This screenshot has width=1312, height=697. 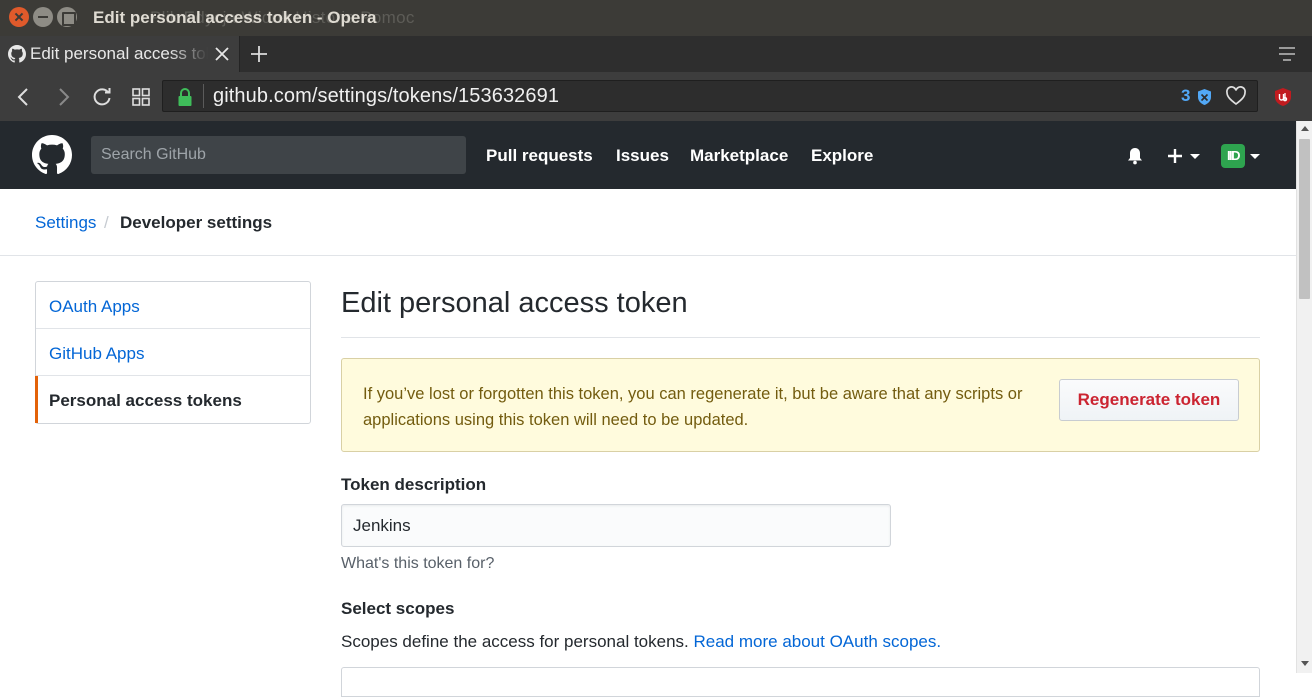 I want to click on search-input: Search GitHub, so click(x=278, y=155).